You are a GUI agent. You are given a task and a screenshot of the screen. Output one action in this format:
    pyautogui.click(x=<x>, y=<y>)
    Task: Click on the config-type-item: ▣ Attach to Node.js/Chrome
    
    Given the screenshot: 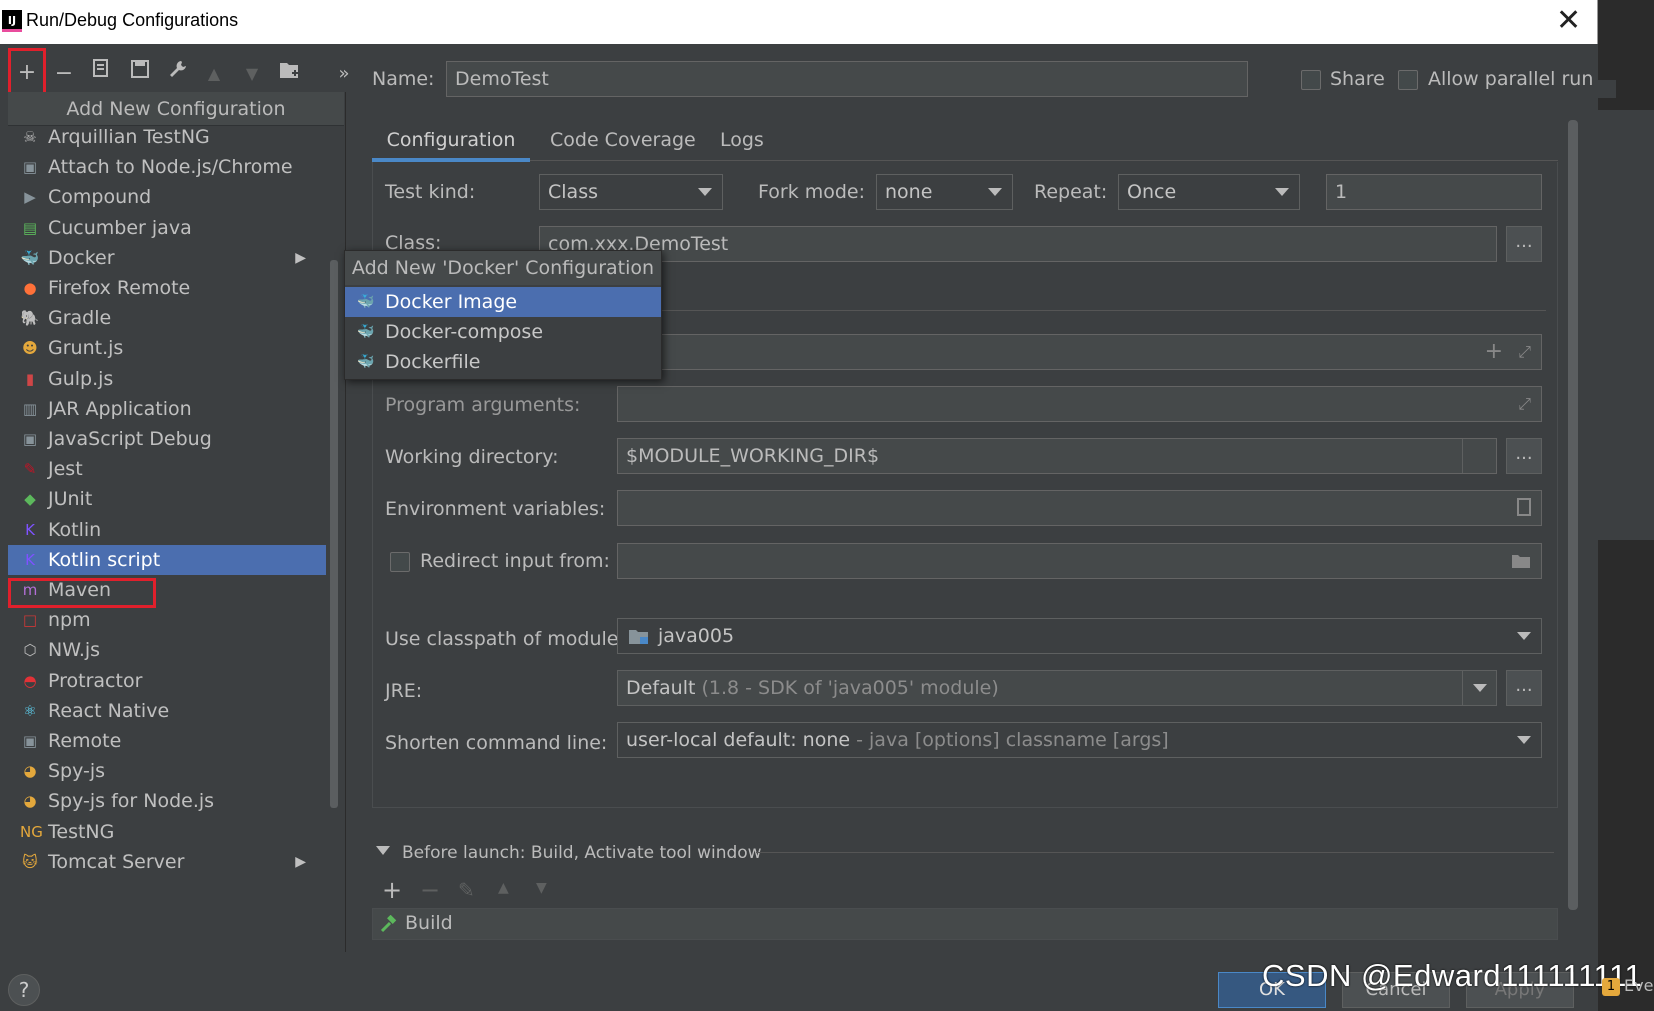 What is the action you would take?
    pyautogui.click(x=167, y=167)
    